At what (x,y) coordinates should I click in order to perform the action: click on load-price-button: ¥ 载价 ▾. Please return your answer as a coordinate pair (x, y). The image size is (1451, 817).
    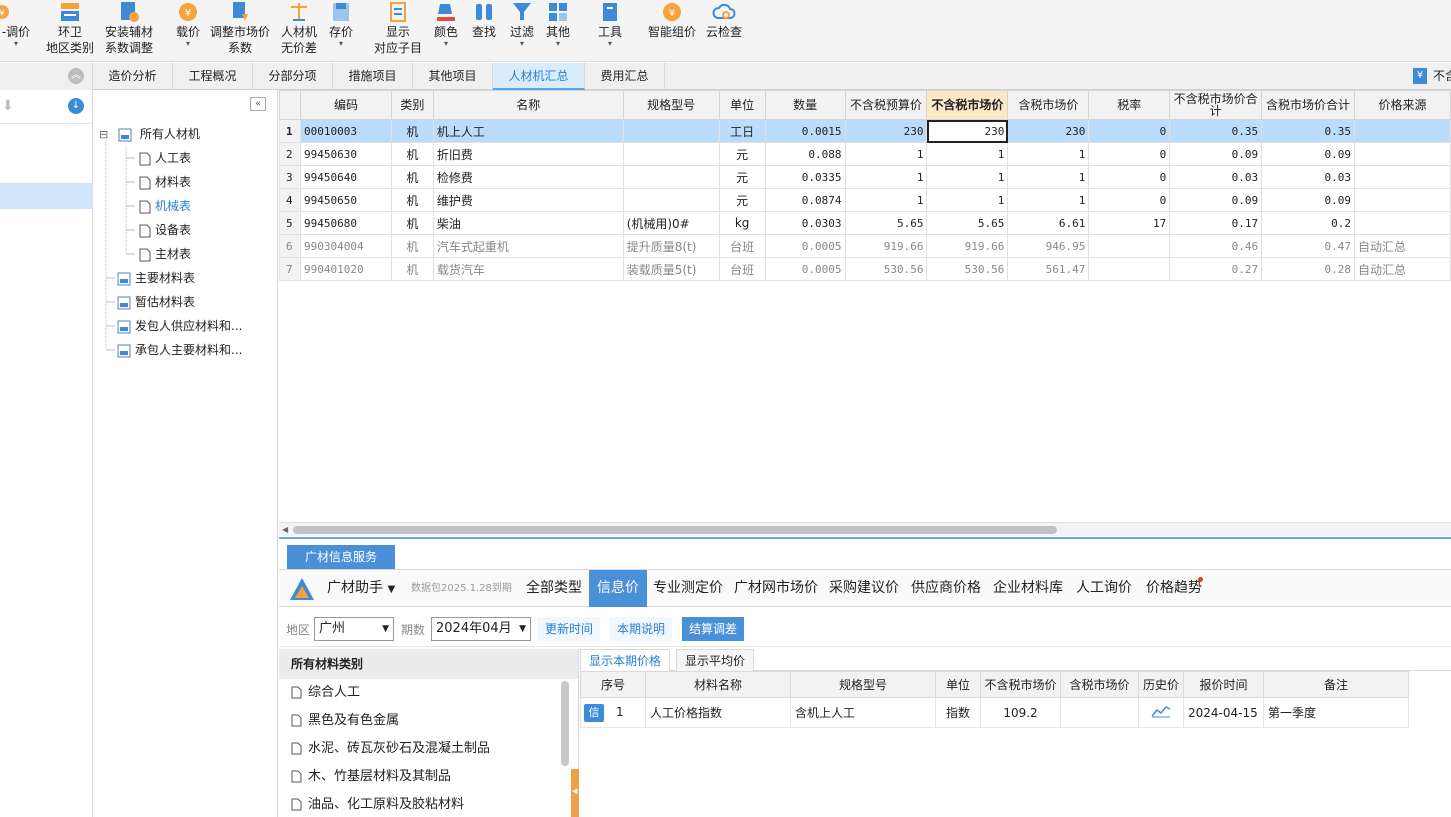
    Looking at the image, I should click on (188, 31).